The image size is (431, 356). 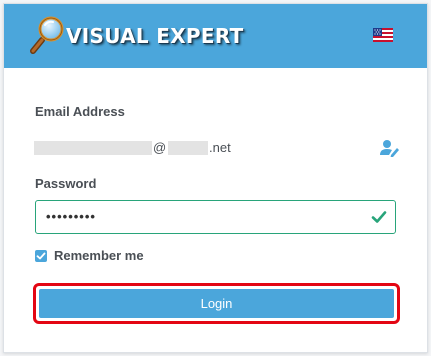 What do you see at coordinates (155, 36) in the screenshot?
I see `logo-text: VISUAL EXPERT` at bounding box center [155, 36].